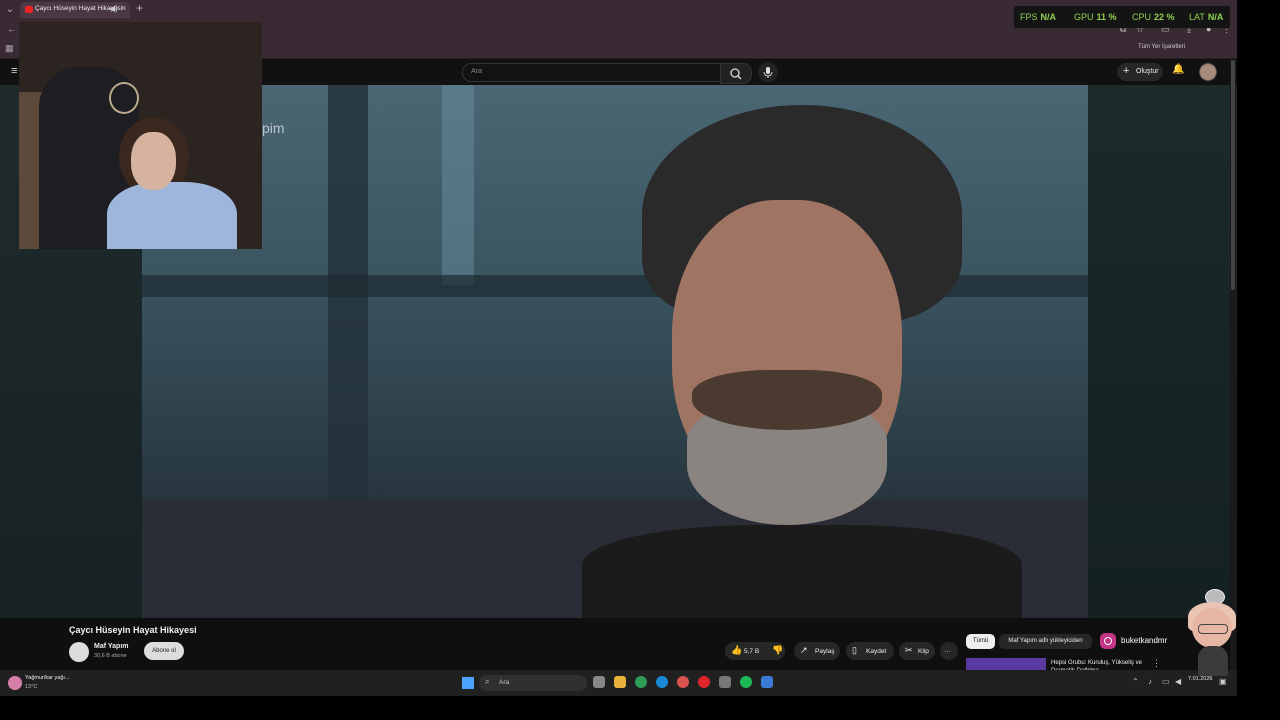  Describe the element at coordinates (1150, 681) in the screenshot. I see `tray-mic-icon: ♪` at that location.